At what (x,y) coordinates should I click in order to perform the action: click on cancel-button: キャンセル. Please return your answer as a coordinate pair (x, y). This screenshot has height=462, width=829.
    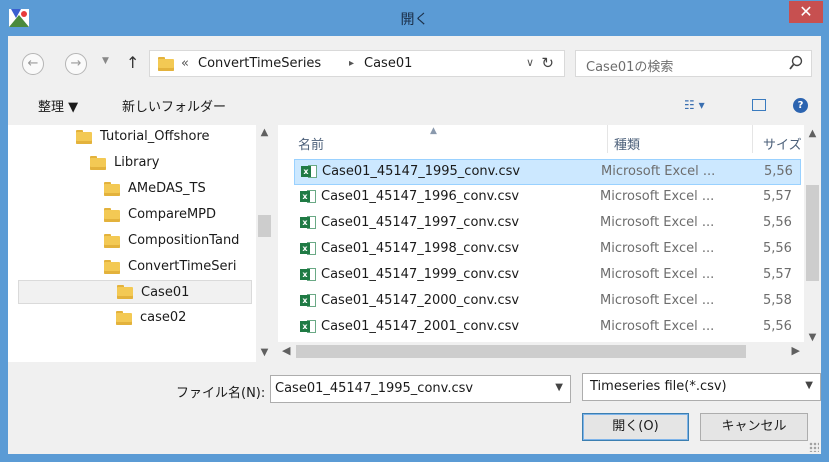
    Looking at the image, I should click on (754, 427).